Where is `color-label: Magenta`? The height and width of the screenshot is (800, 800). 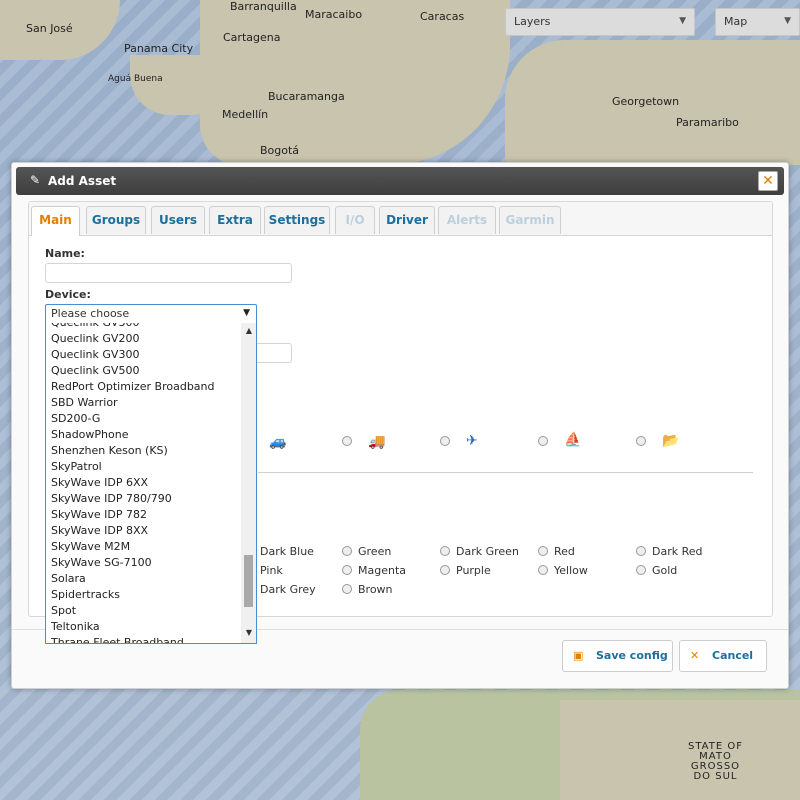
color-label: Magenta is located at coordinates (382, 570).